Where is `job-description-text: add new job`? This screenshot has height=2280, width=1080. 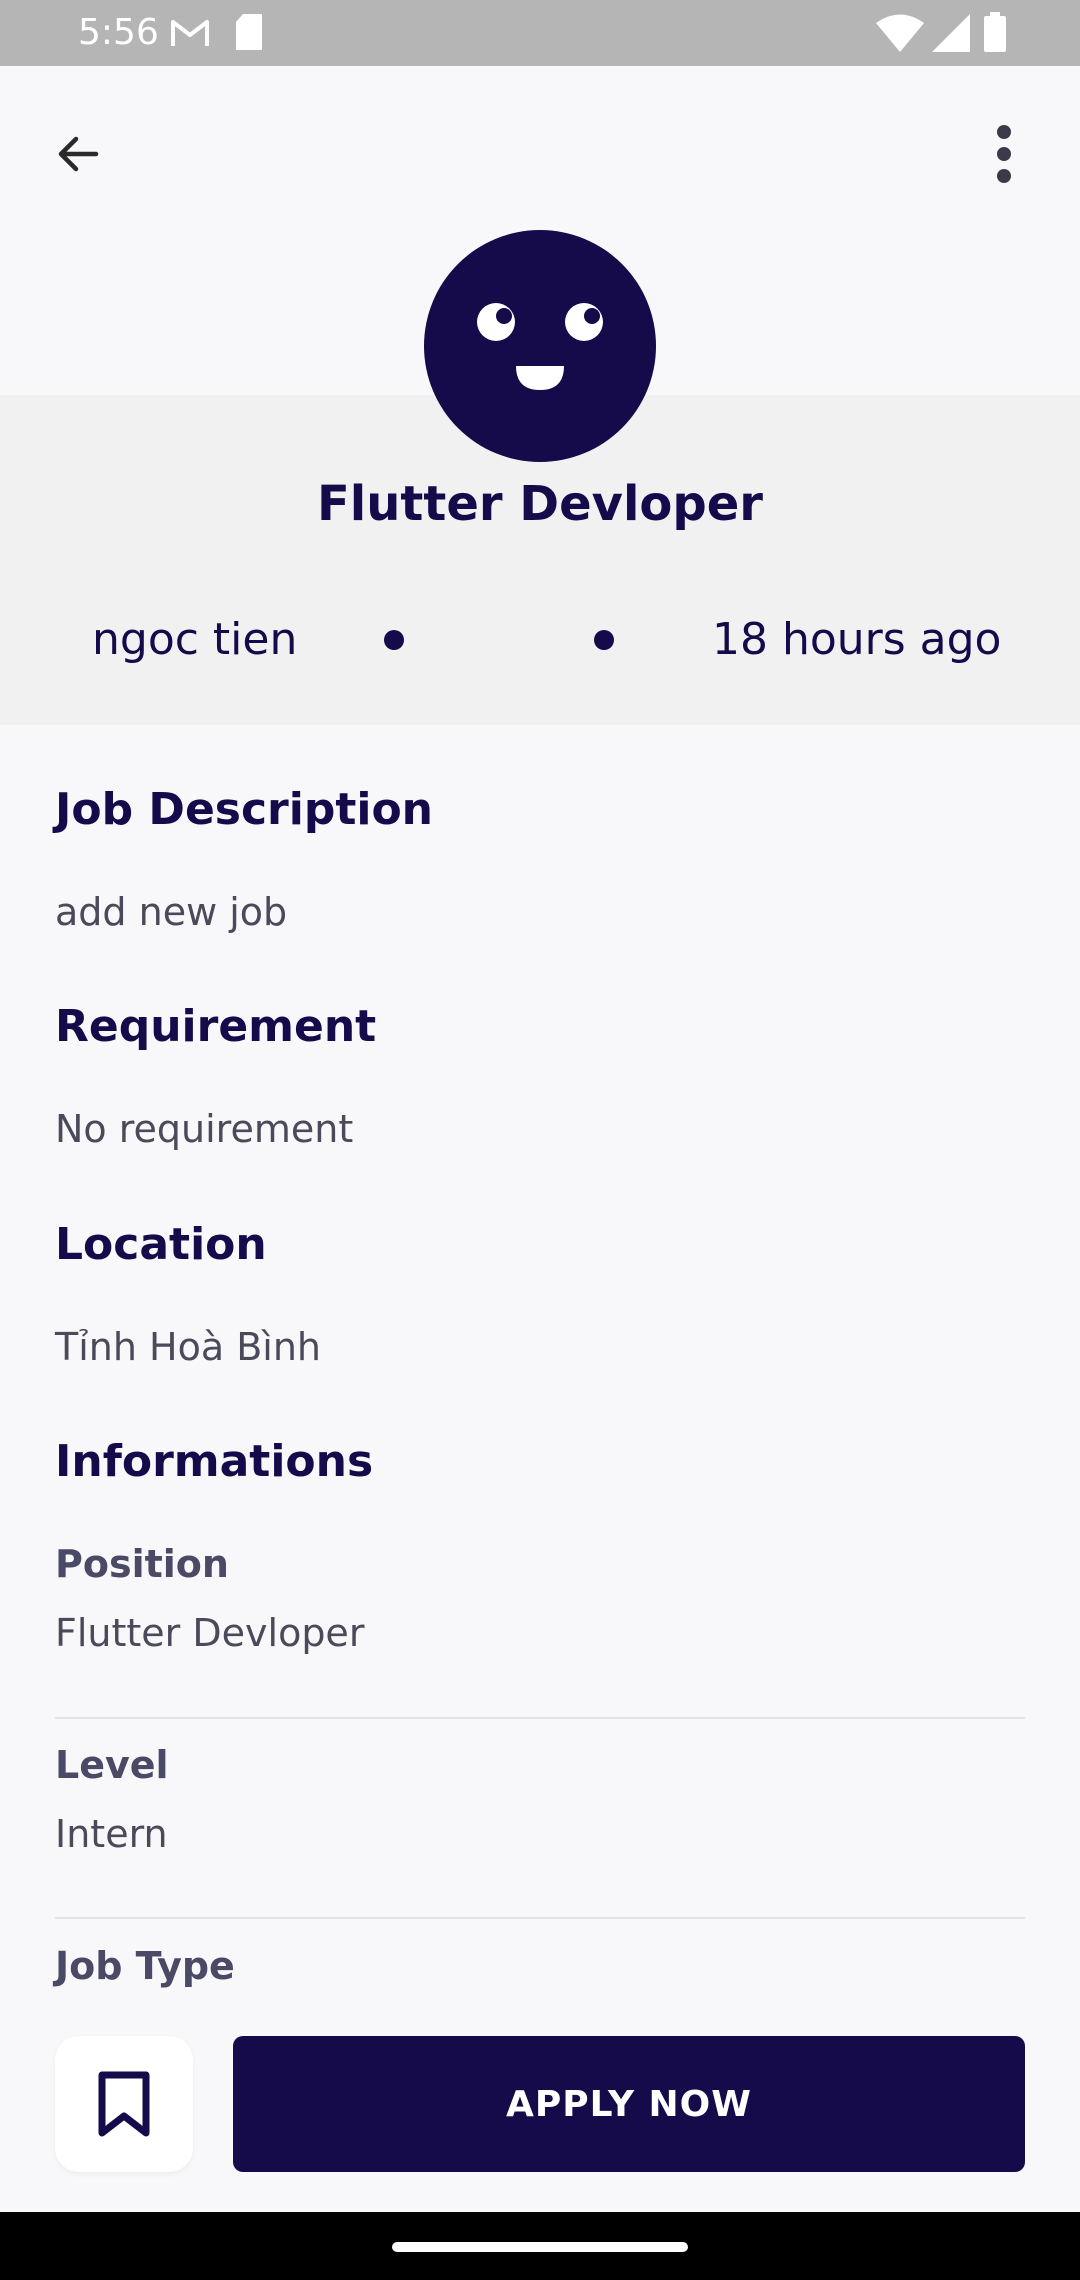 job-description-text: add new job is located at coordinates (171, 912).